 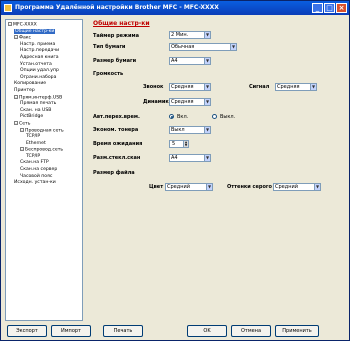 I want to click on tree-item: - Беспровод.сеть, so click(x=44, y=150).